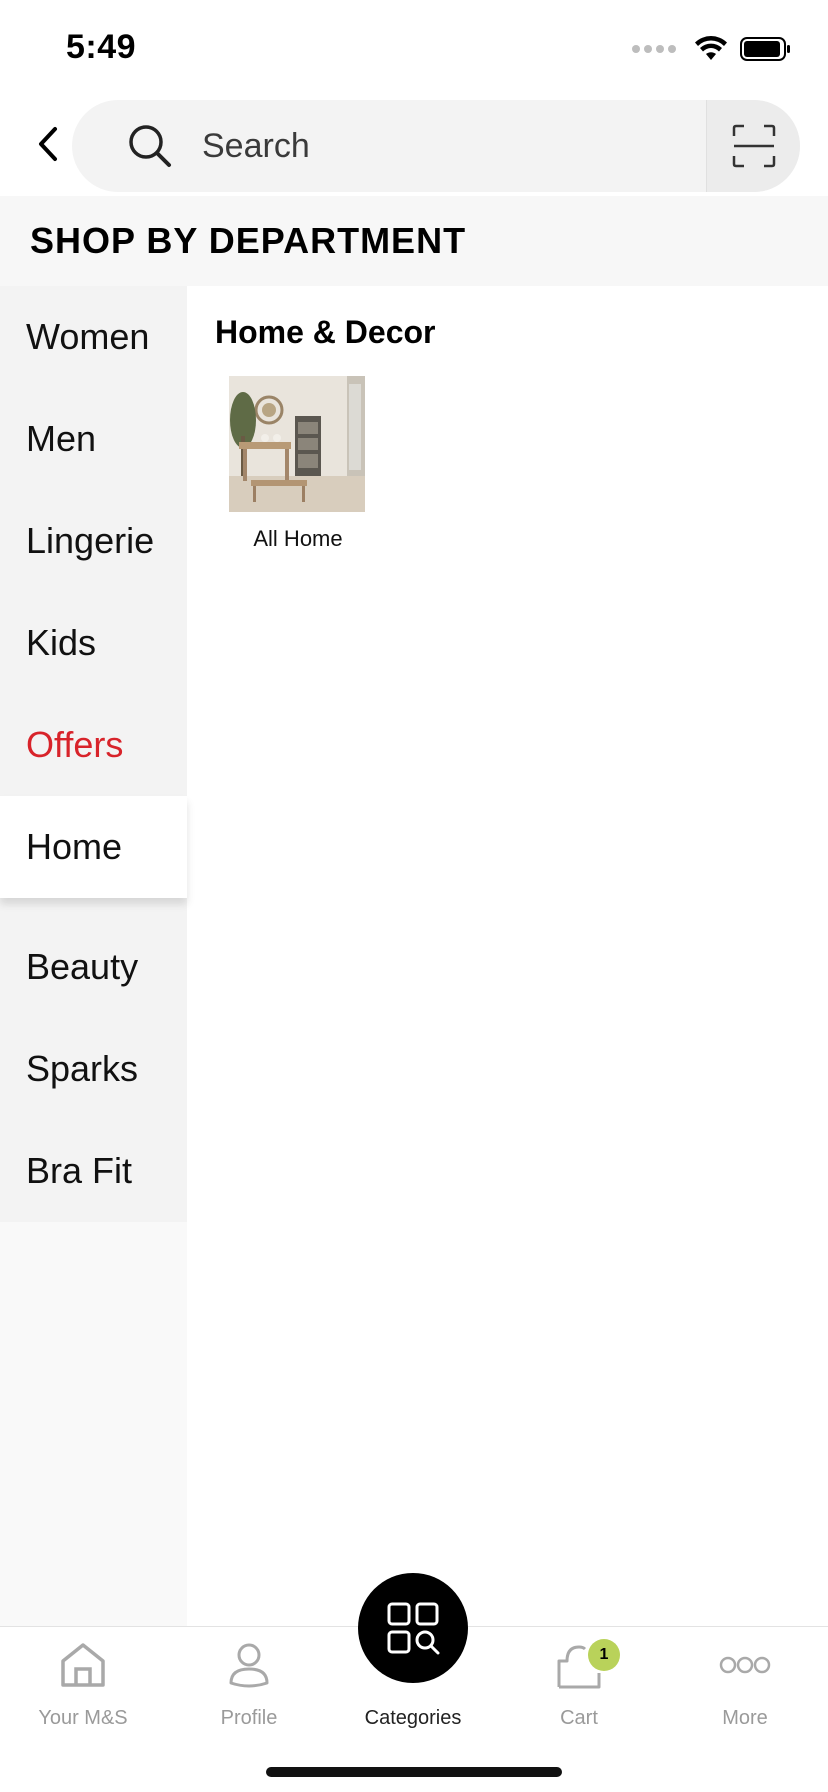 The height and width of the screenshot is (1792, 828). I want to click on bottom-tab-bar: Your M&S Profile Categories 1 Cart More, so click(414, 1682).